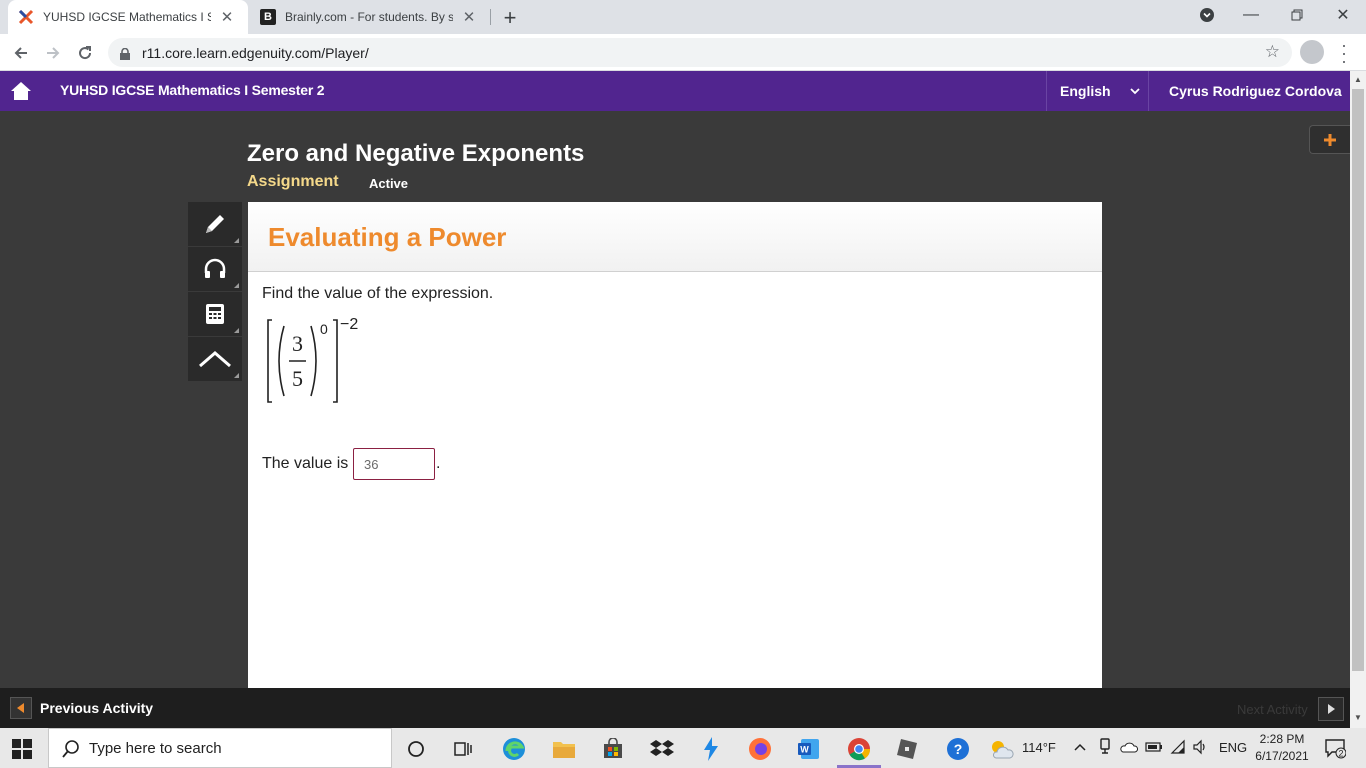  What do you see at coordinates (564, 749) in the screenshot?
I see `file-explorer-icon` at bounding box center [564, 749].